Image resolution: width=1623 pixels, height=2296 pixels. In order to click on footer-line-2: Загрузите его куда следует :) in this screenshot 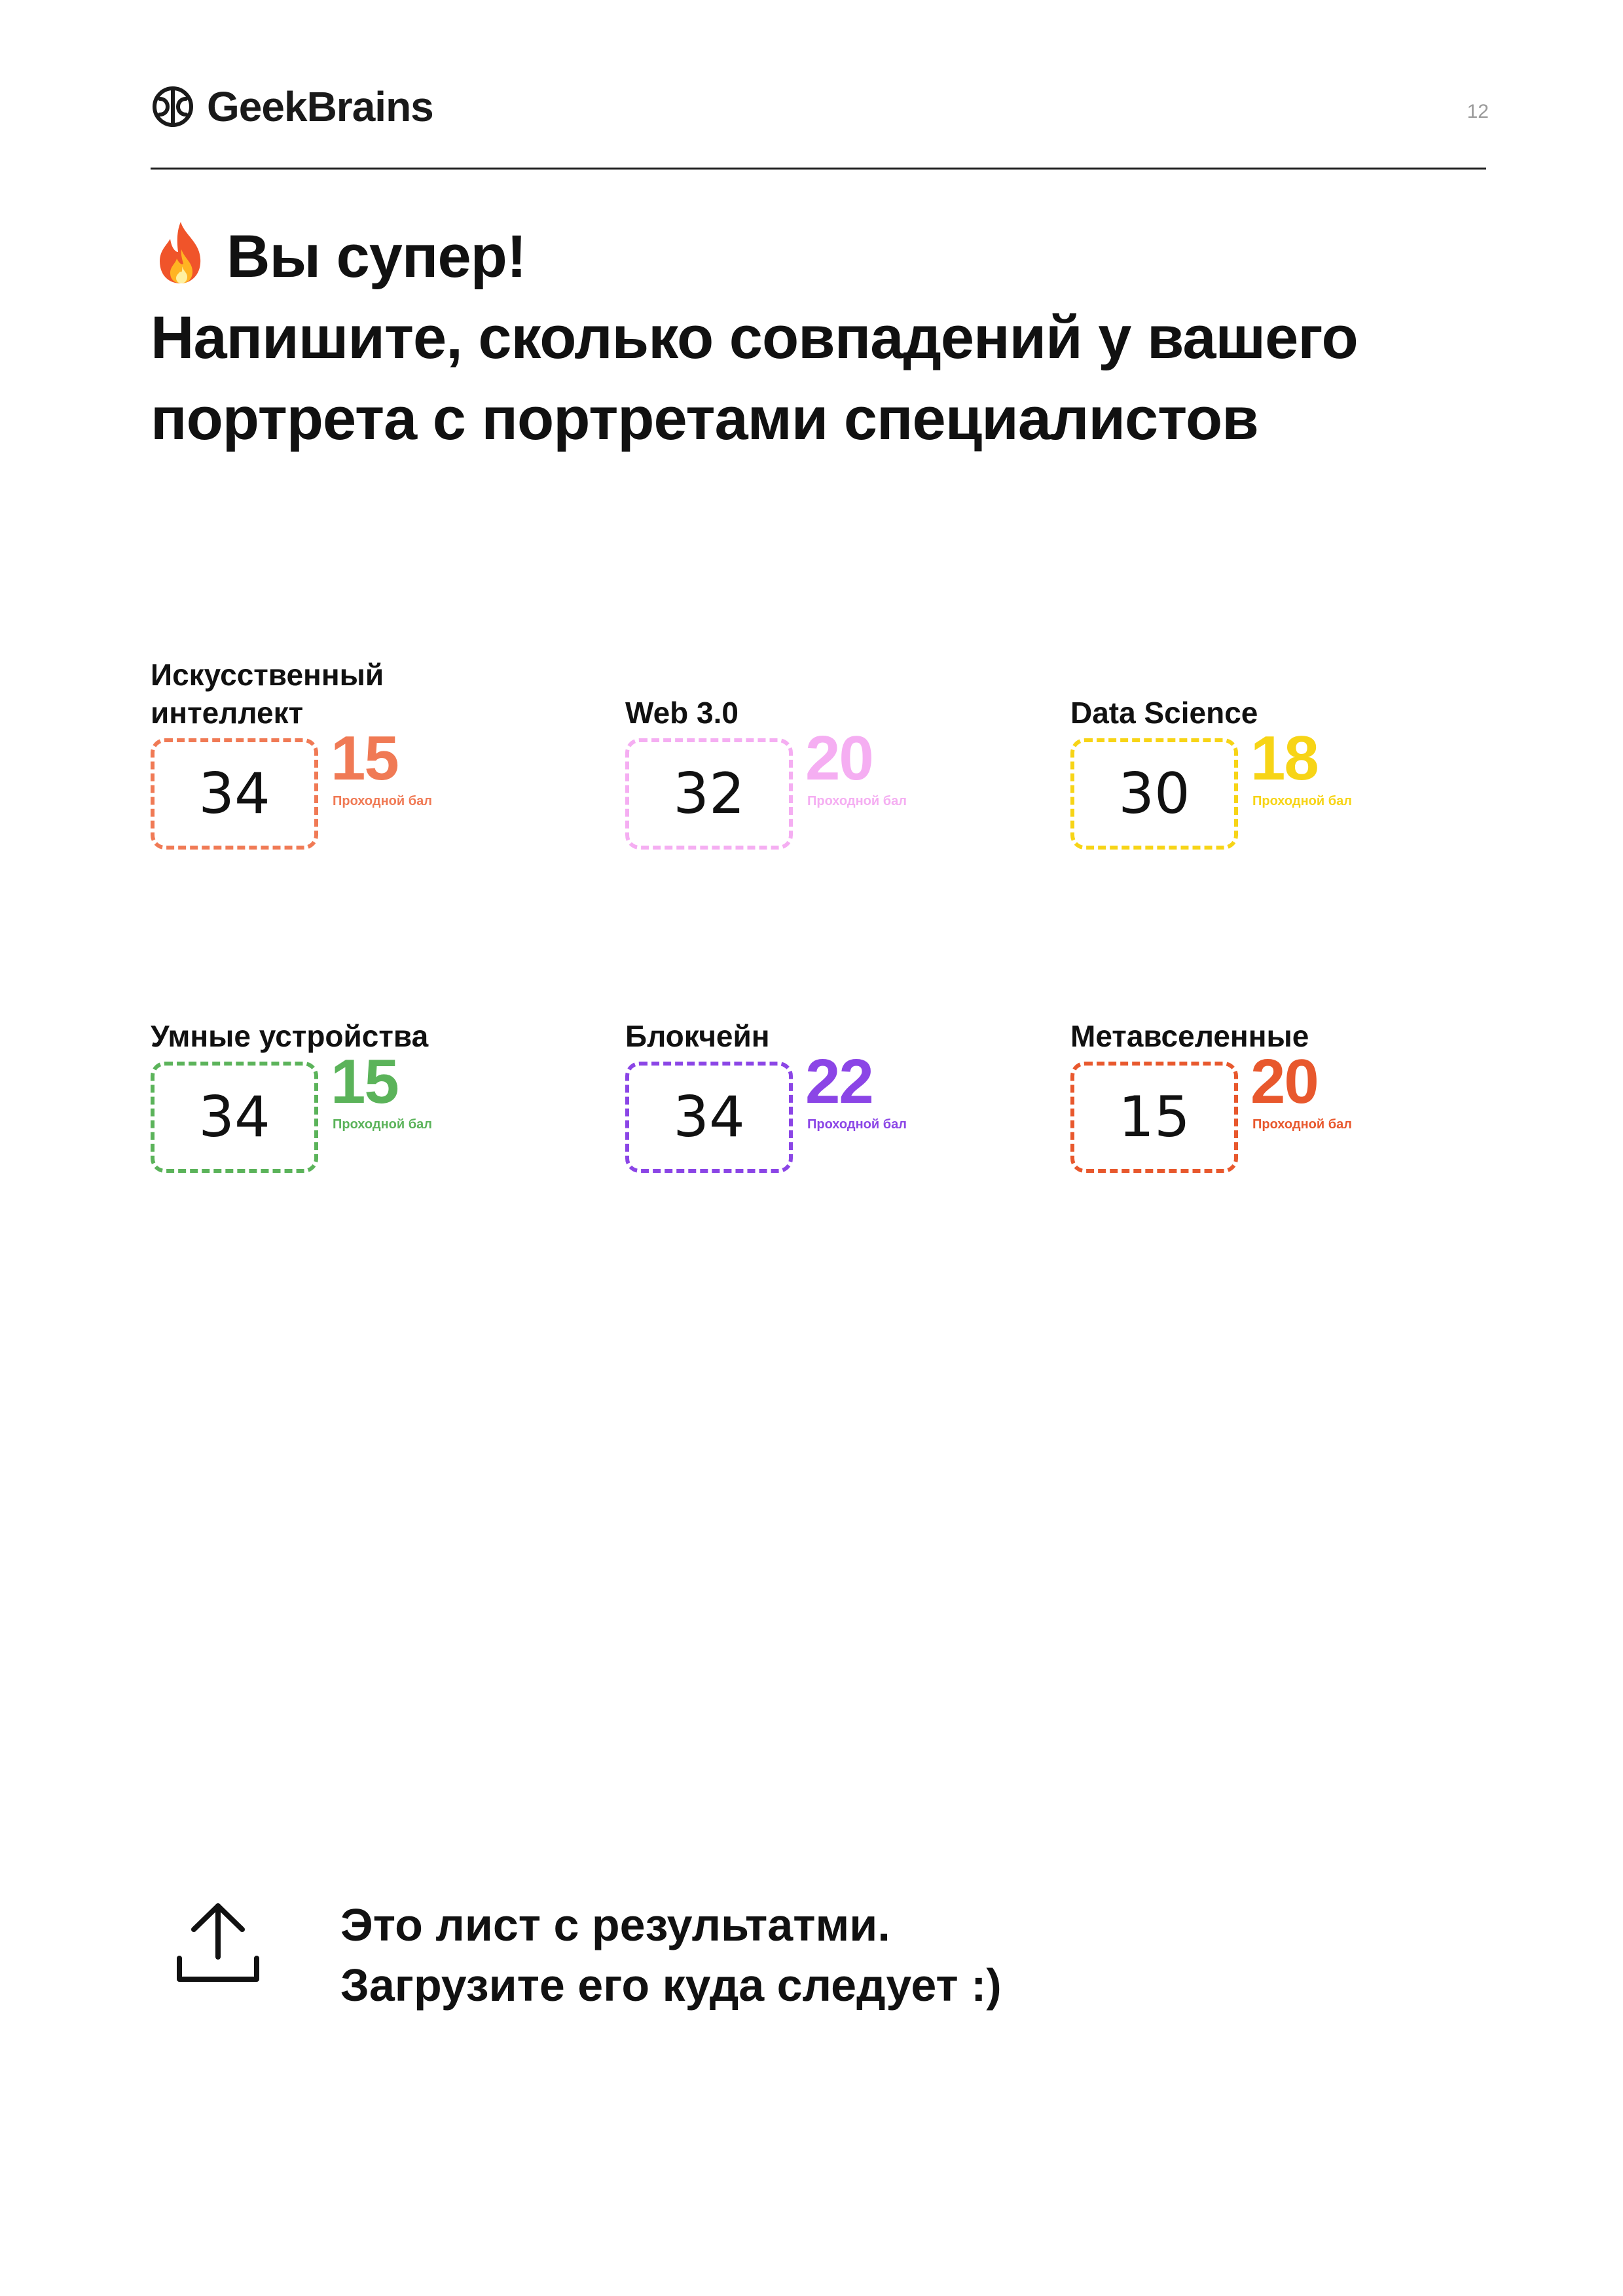, I will do `click(671, 1985)`.